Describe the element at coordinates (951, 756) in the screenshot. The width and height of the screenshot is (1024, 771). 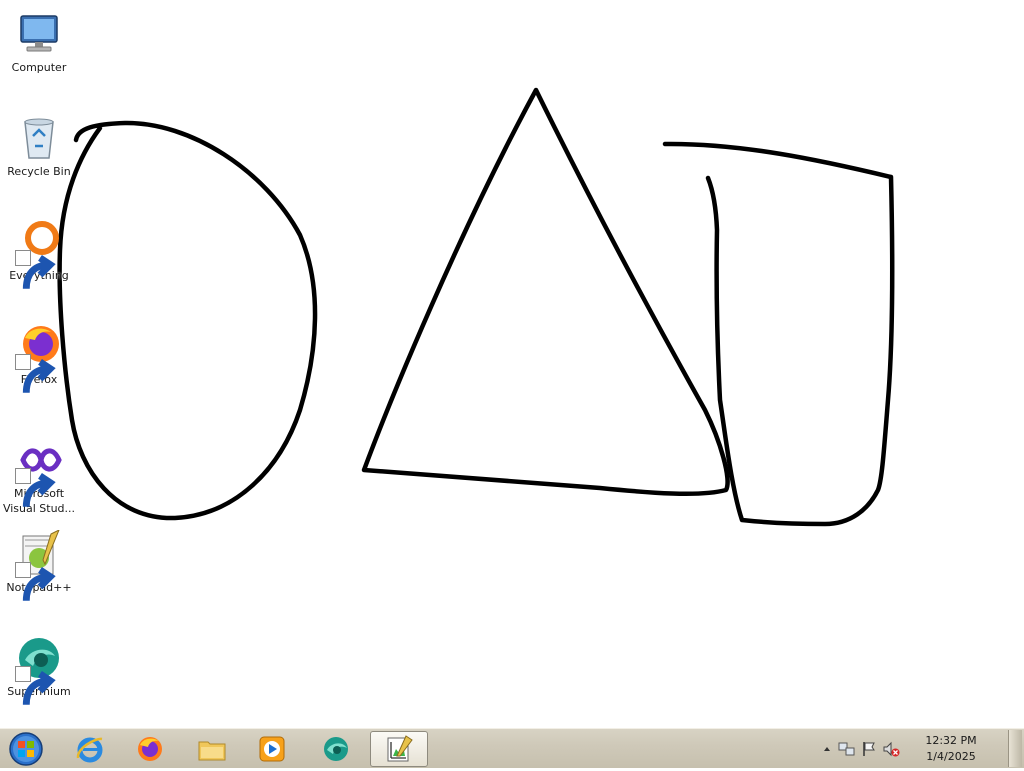
I see `clock-date: 1/4/2025` at that location.